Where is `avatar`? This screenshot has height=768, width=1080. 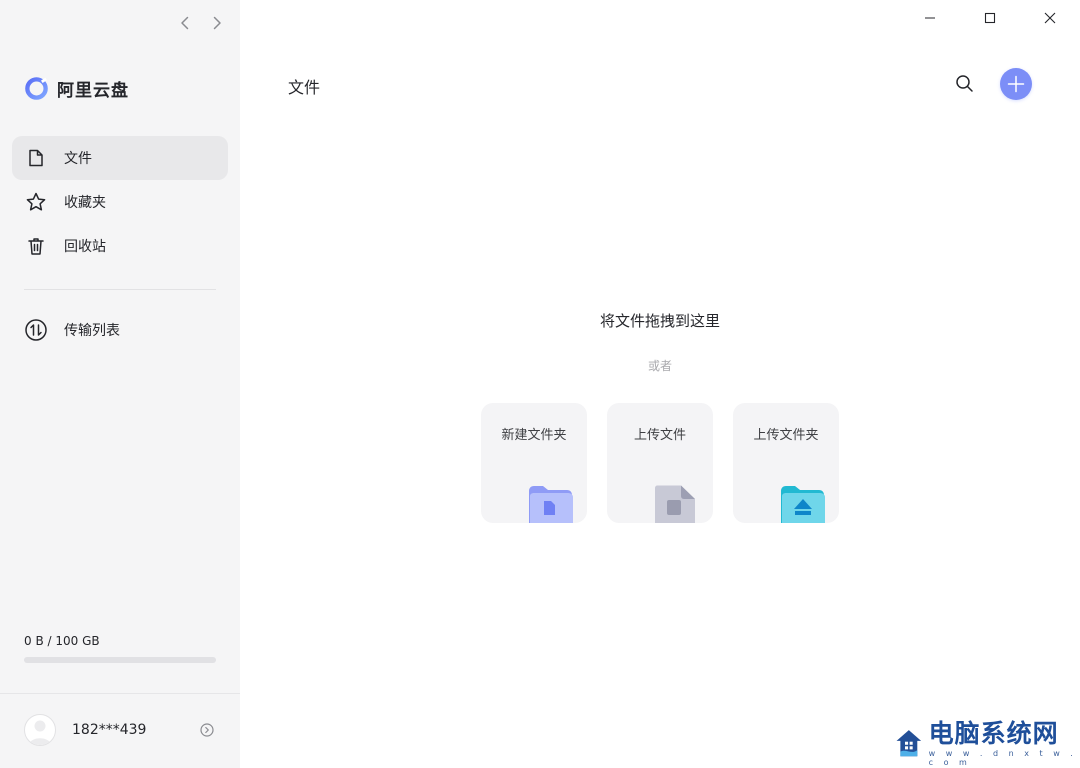
avatar is located at coordinates (40, 730).